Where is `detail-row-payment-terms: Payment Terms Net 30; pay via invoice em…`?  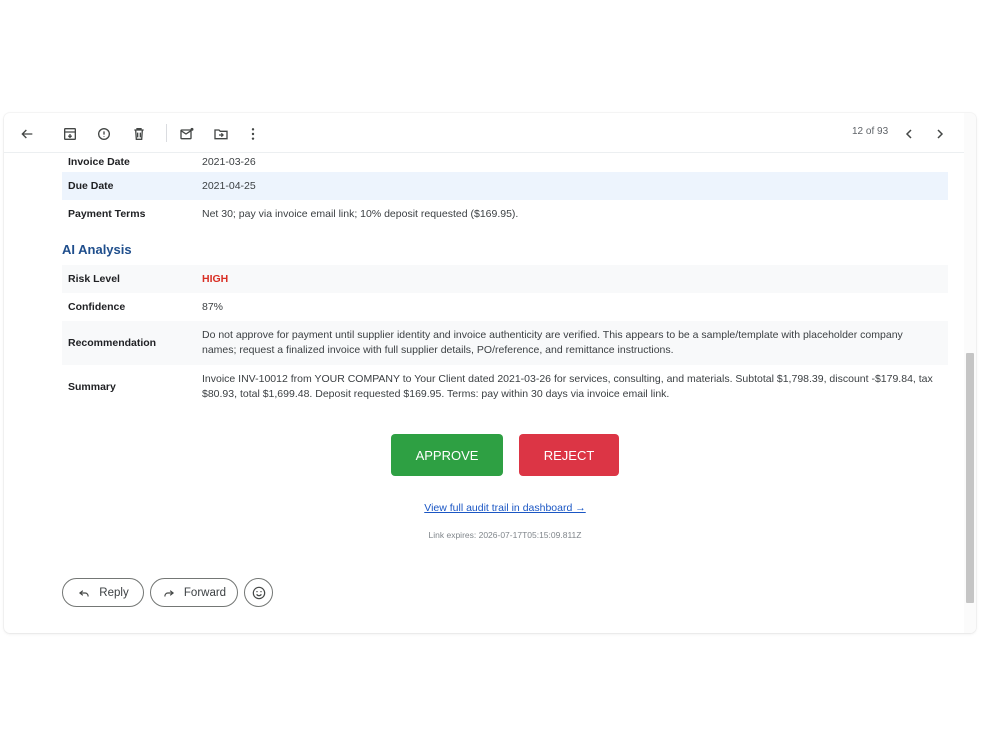
detail-row-payment-terms: Payment Terms Net 30; pay via invoice em… is located at coordinates (505, 214).